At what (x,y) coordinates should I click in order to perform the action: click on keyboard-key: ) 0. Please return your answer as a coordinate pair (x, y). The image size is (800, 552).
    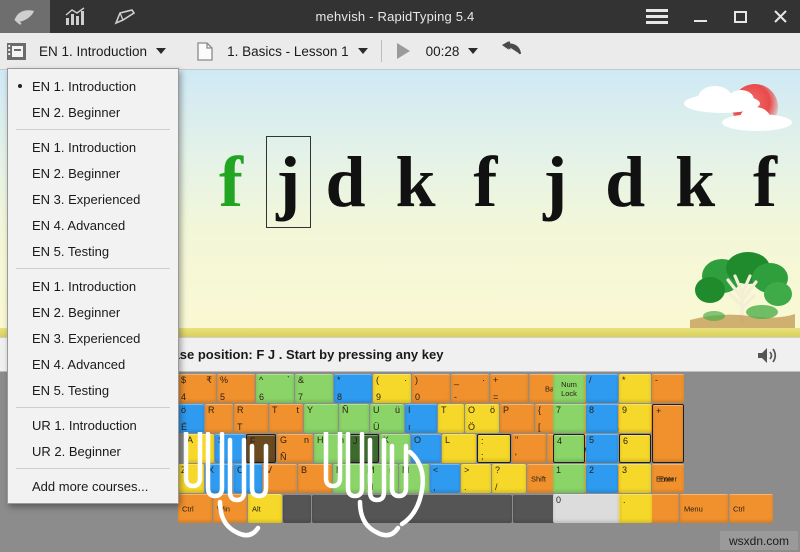
    Looking at the image, I should click on (431, 388).